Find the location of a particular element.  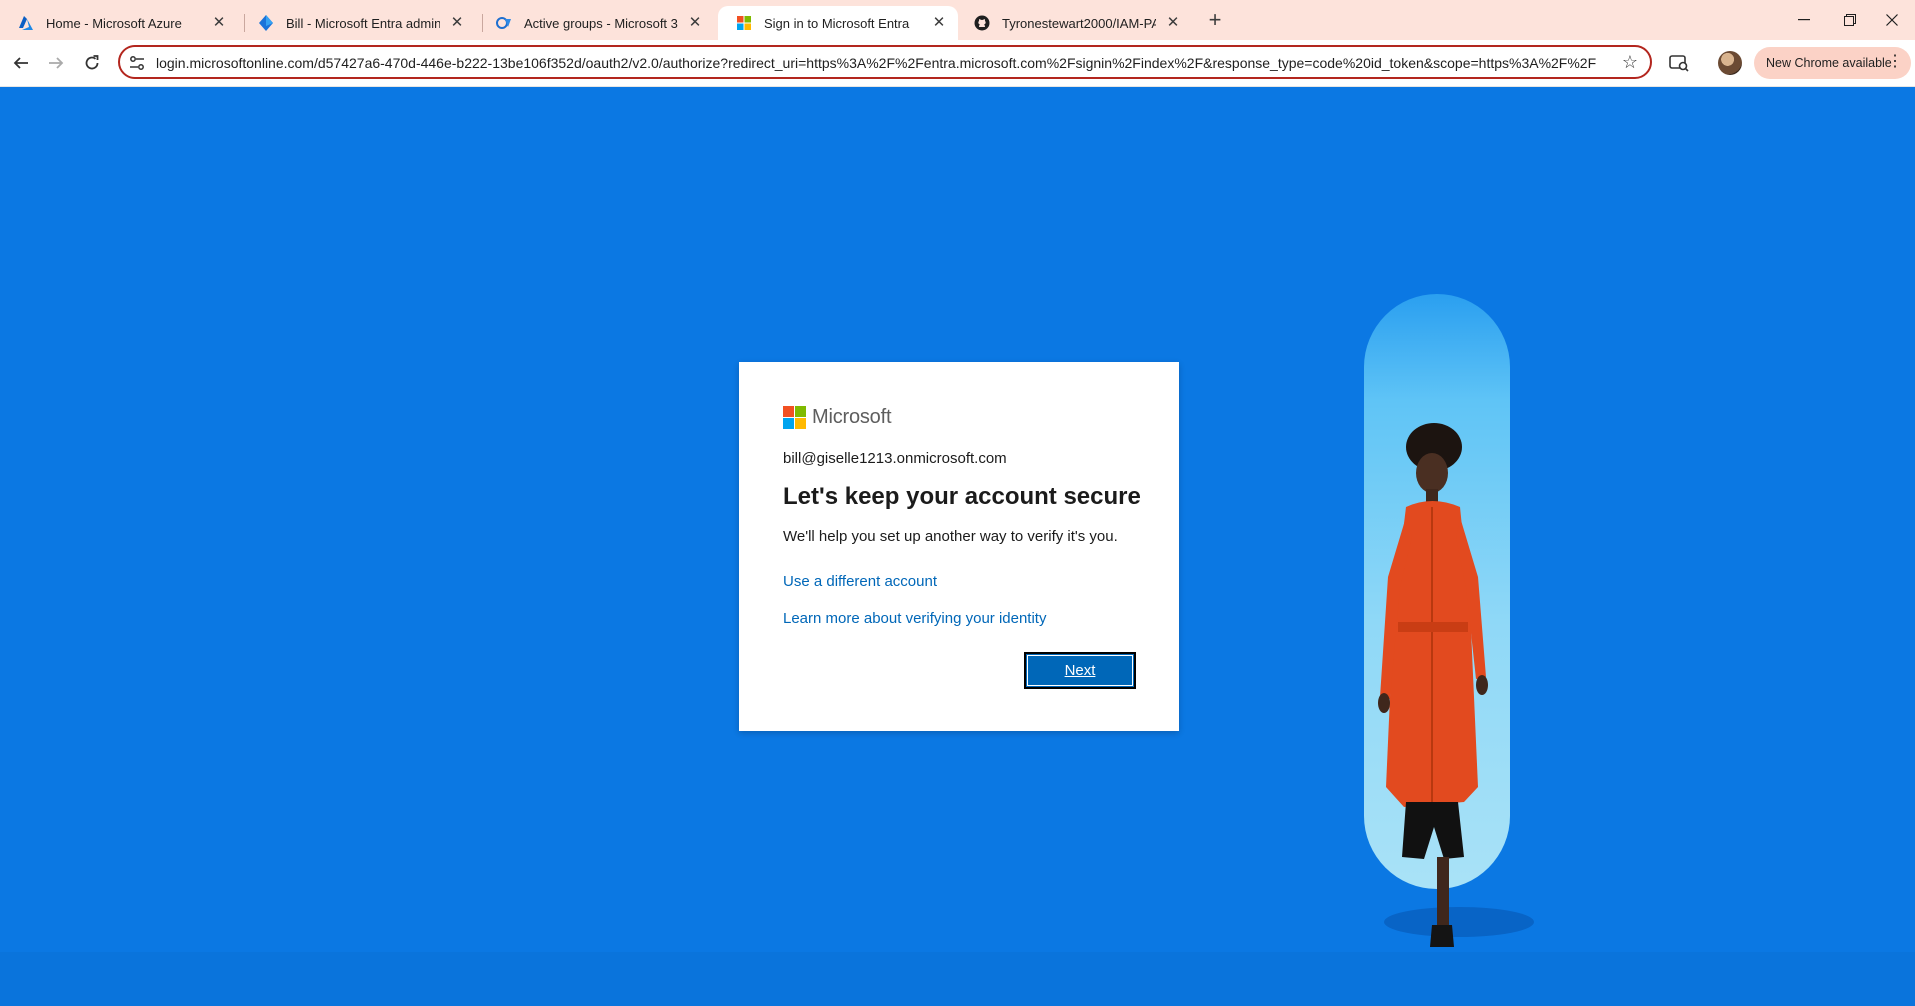

reload-icon is located at coordinates (92, 62).